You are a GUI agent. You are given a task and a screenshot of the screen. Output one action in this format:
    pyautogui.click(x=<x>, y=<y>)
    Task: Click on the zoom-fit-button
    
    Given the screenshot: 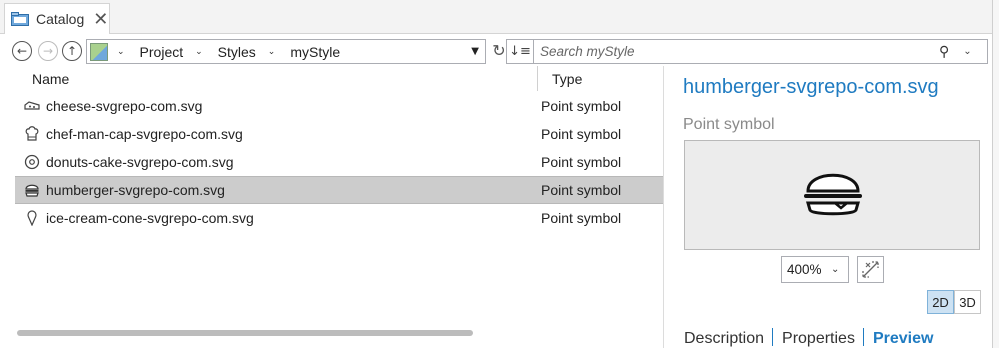 What is the action you would take?
    pyautogui.click(x=870, y=269)
    